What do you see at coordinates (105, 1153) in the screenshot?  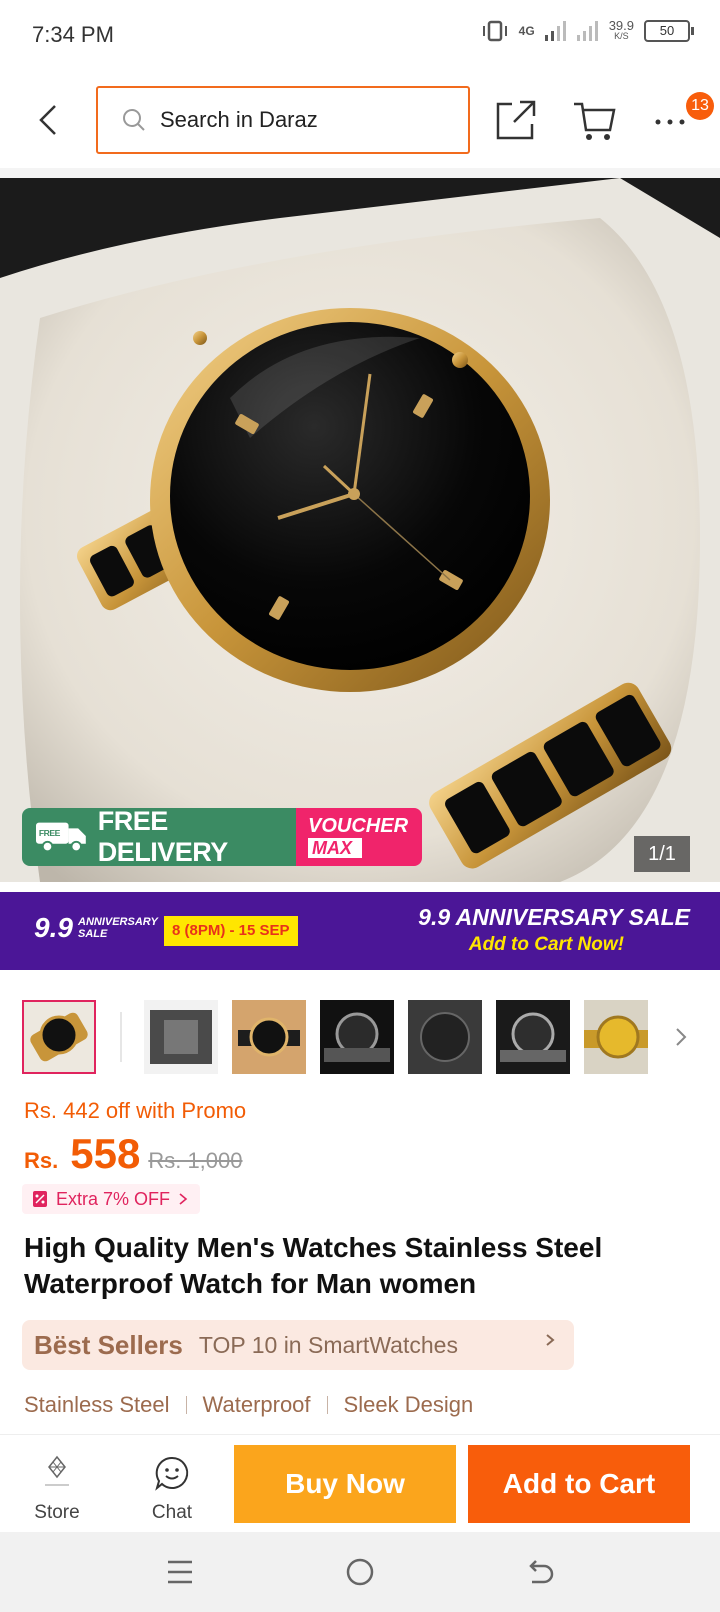 I see `current-price: 558` at bounding box center [105, 1153].